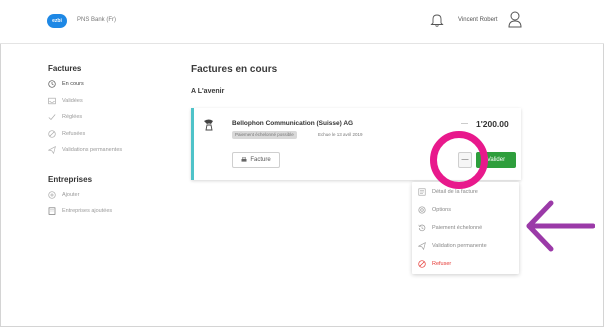  What do you see at coordinates (496, 160) in the screenshot?
I see `validate-button: Valider` at bounding box center [496, 160].